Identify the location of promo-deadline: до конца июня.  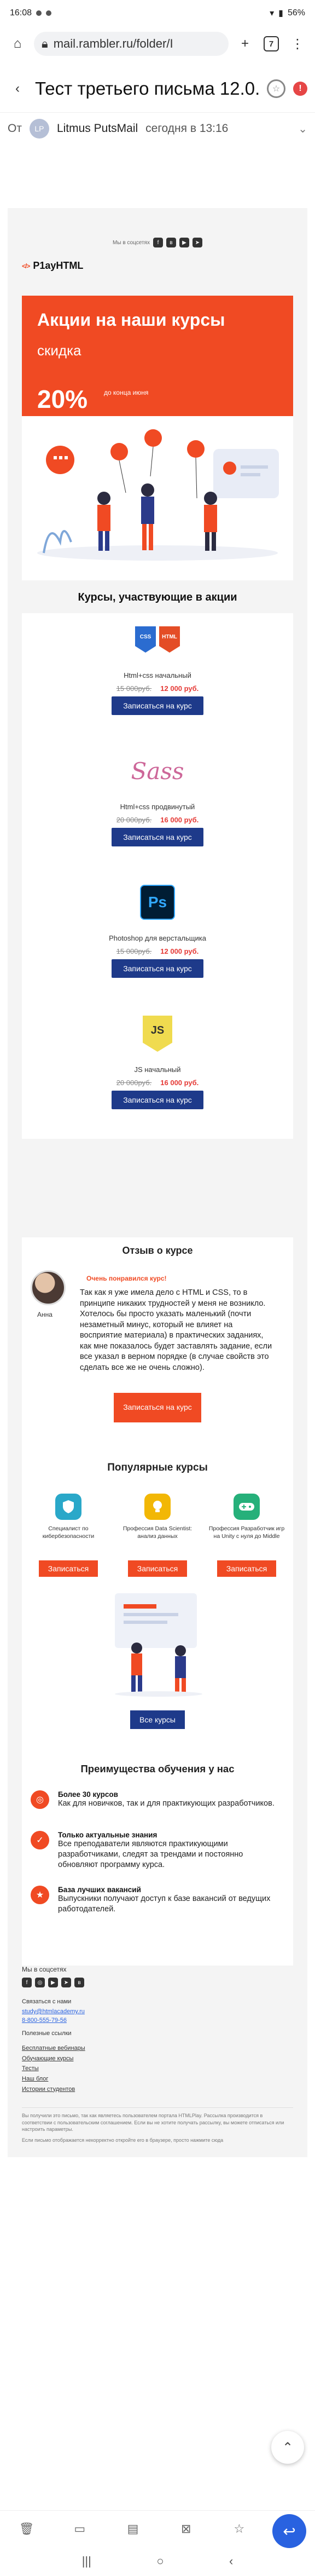
(126, 392).